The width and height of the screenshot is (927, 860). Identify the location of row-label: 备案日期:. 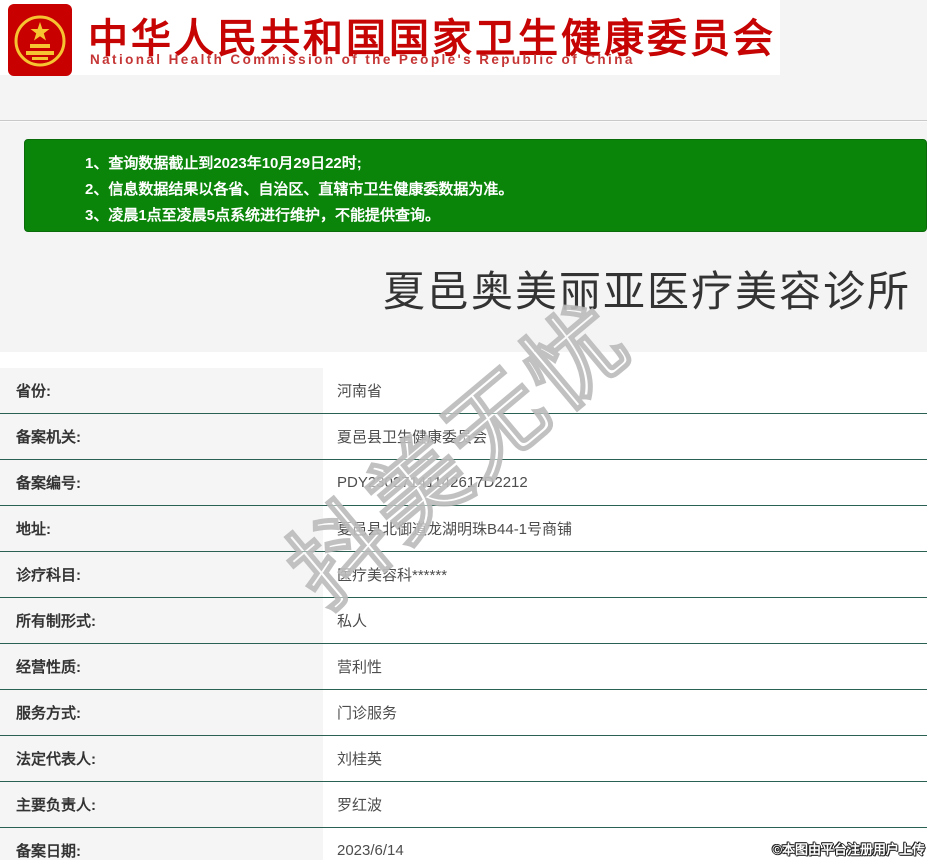
(161, 844).